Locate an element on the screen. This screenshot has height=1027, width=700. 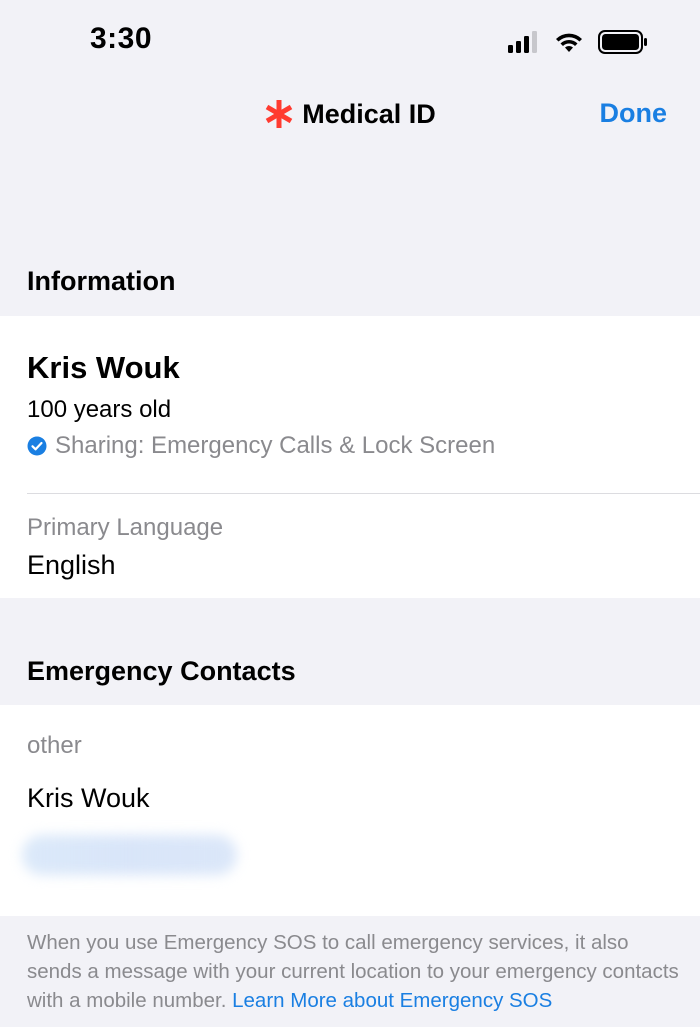
nav-title-label: Medical ID is located at coordinates (369, 113).